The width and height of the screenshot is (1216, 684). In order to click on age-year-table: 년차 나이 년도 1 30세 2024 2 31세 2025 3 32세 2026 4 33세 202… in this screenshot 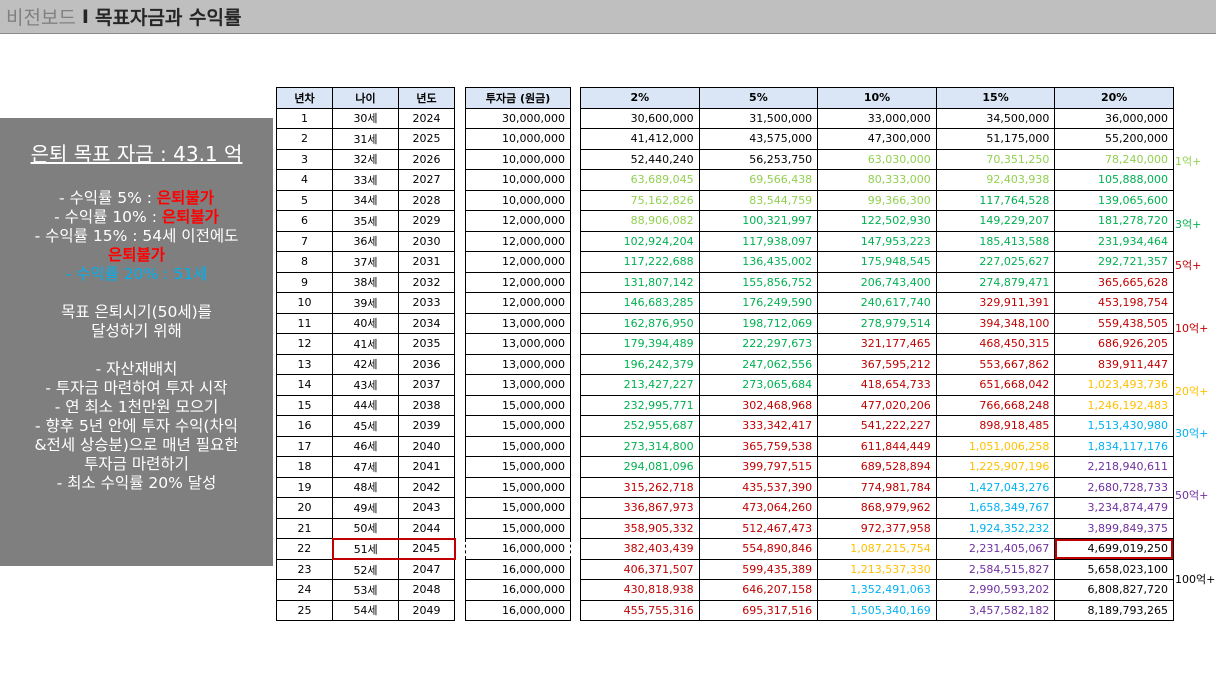, I will do `click(366, 354)`.